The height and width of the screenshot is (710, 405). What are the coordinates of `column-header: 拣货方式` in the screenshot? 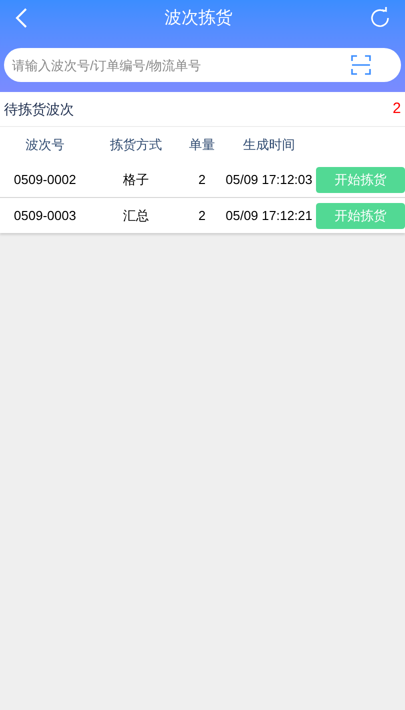 It's located at (136, 145).